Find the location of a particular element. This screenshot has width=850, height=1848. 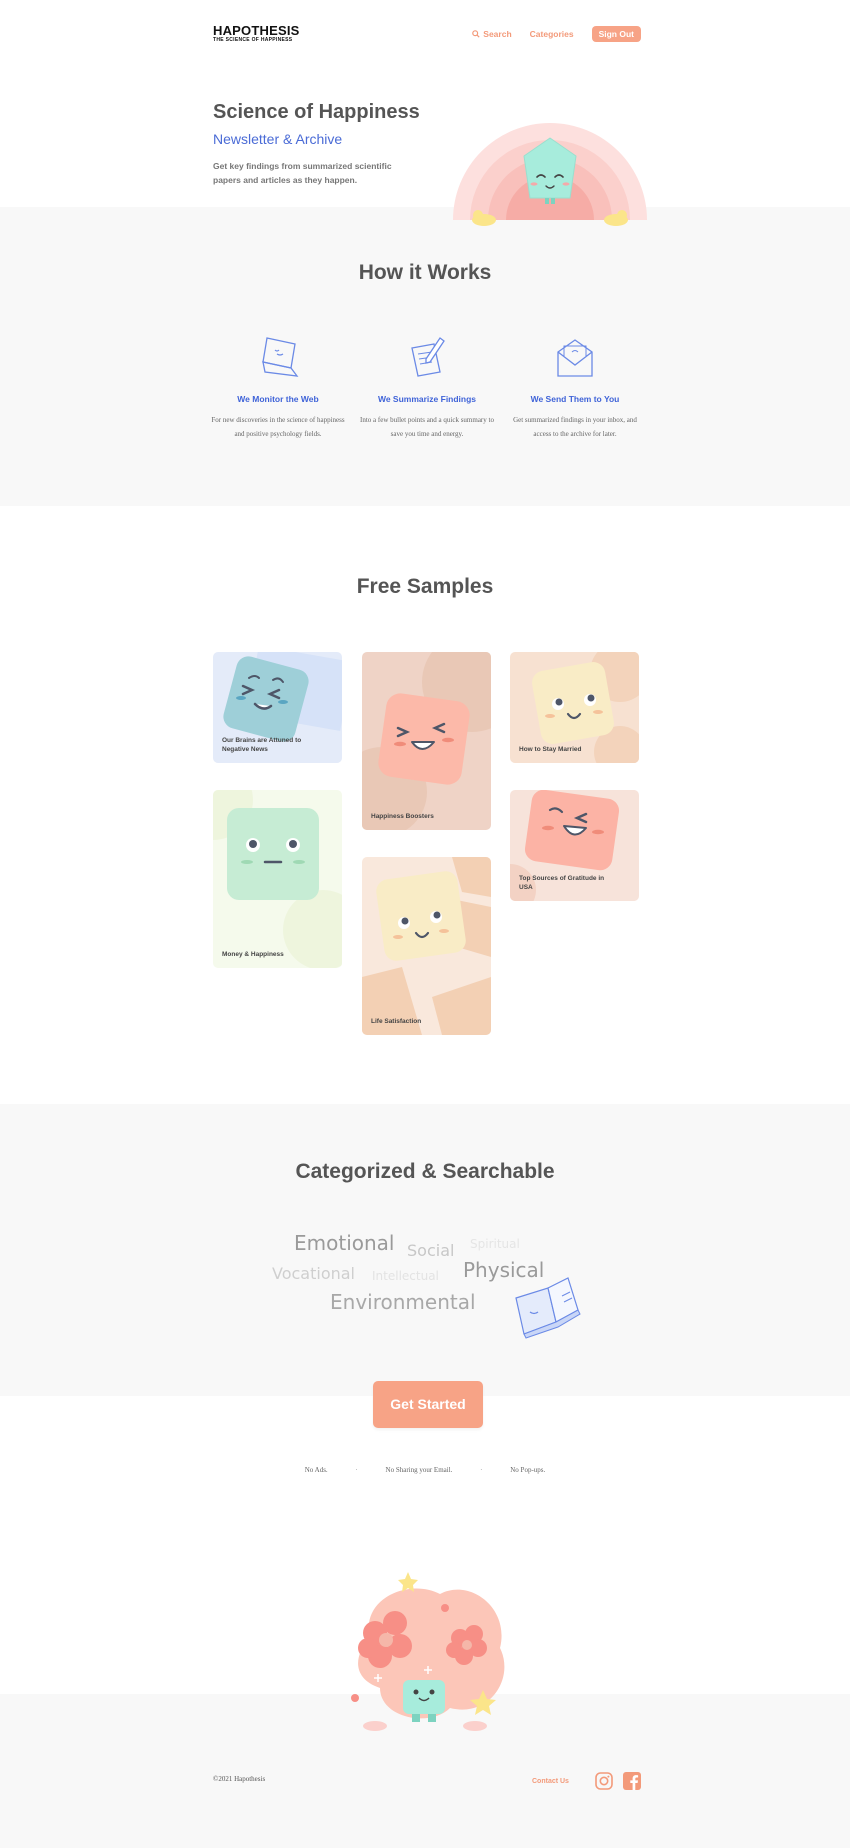

hero-title: Science of Happiness is located at coordinates (316, 112).